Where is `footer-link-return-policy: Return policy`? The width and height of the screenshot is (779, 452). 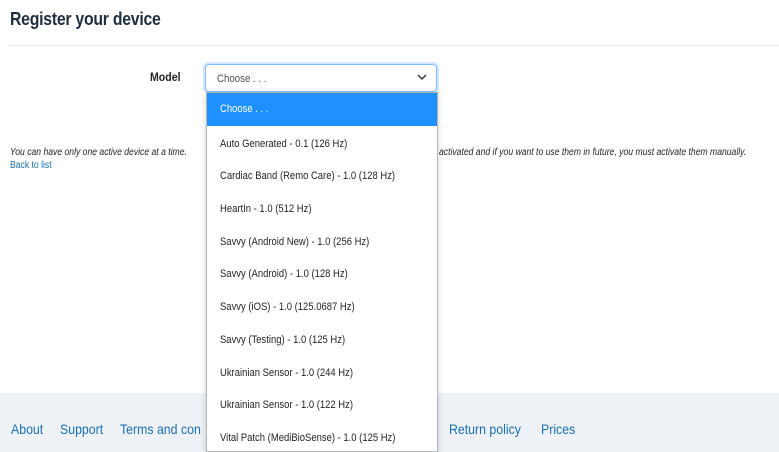
footer-link-return-policy: Return policy is located at coordinates (485, 429).